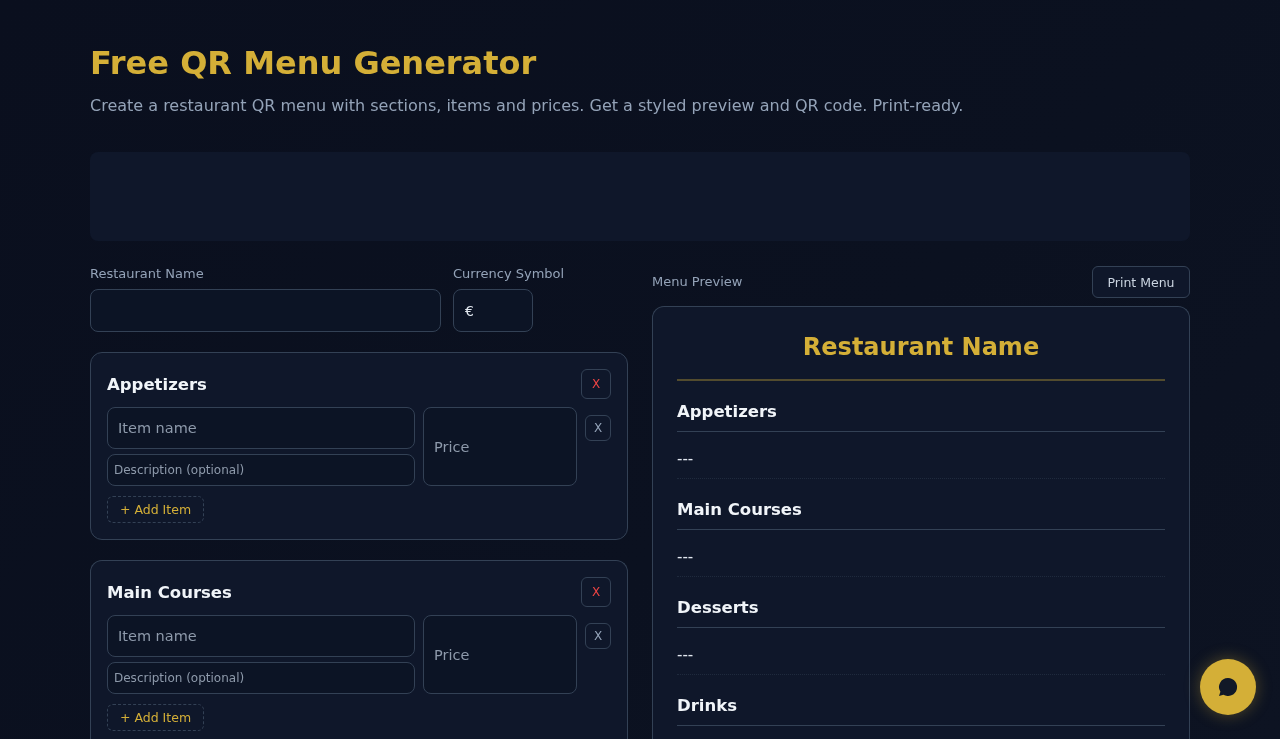 This screenshot has width=1280, height=739. I want to click on section-title: Main Courses, so click(169, 592).